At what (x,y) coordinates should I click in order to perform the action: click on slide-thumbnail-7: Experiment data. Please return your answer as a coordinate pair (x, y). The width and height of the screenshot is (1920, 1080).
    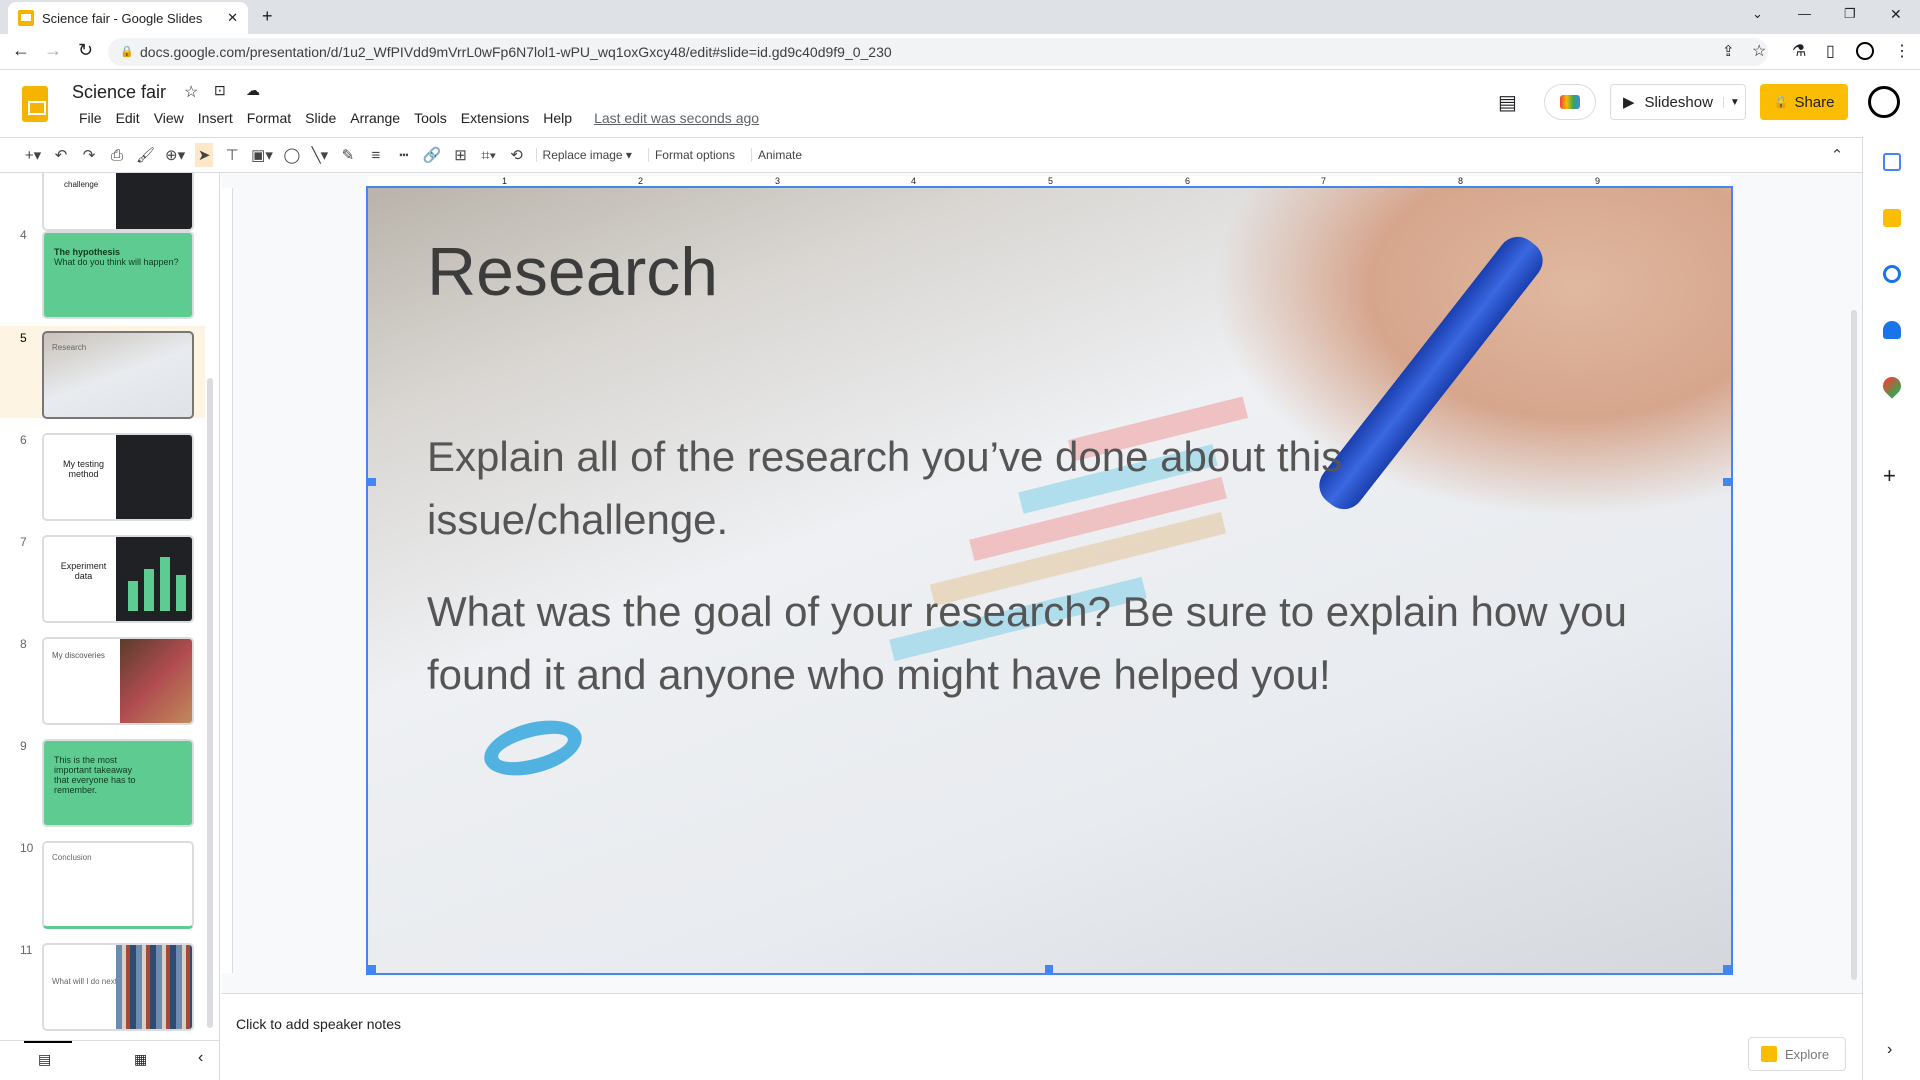
    Looking at the image, I should click on (118, 579).